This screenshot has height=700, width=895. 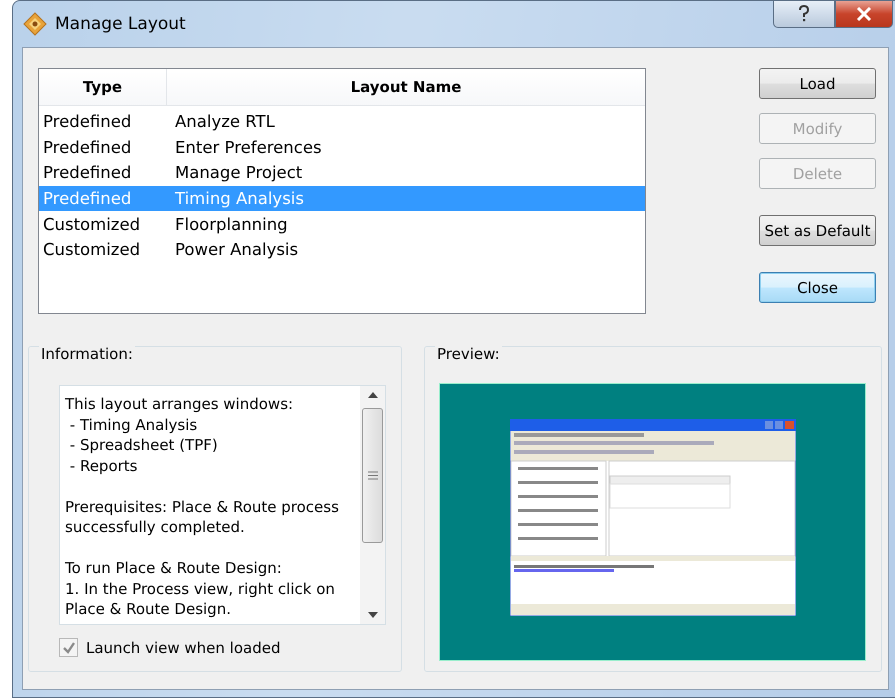 I want to click on dialog-button: Set as Default, so click(x=817, y=230).